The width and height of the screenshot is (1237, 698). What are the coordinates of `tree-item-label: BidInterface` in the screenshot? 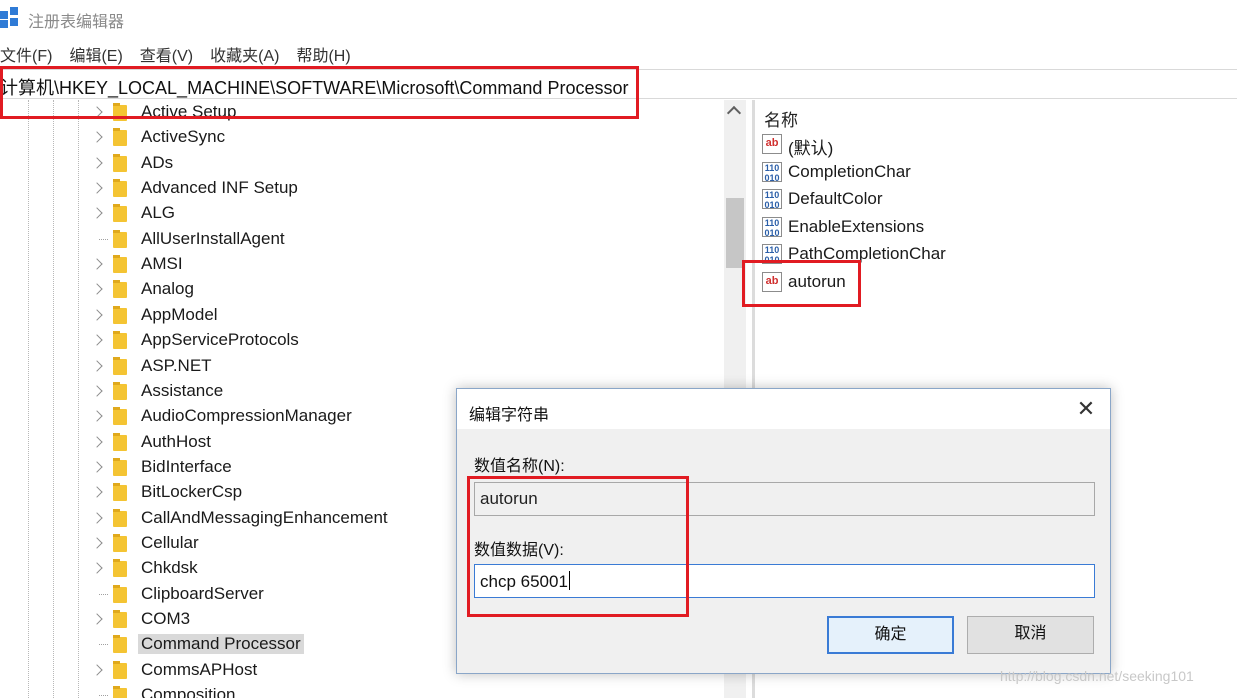 It's located at (186, 466).